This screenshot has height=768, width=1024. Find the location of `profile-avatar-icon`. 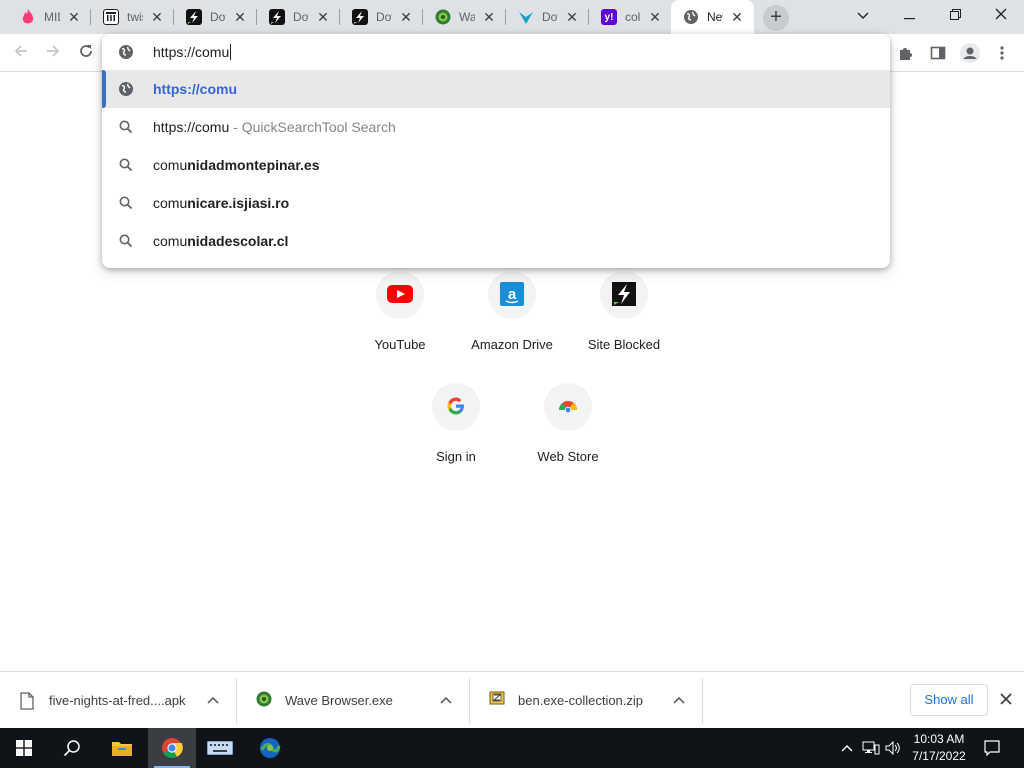

profile-avatar-icon is located at coordinates (970, 53).